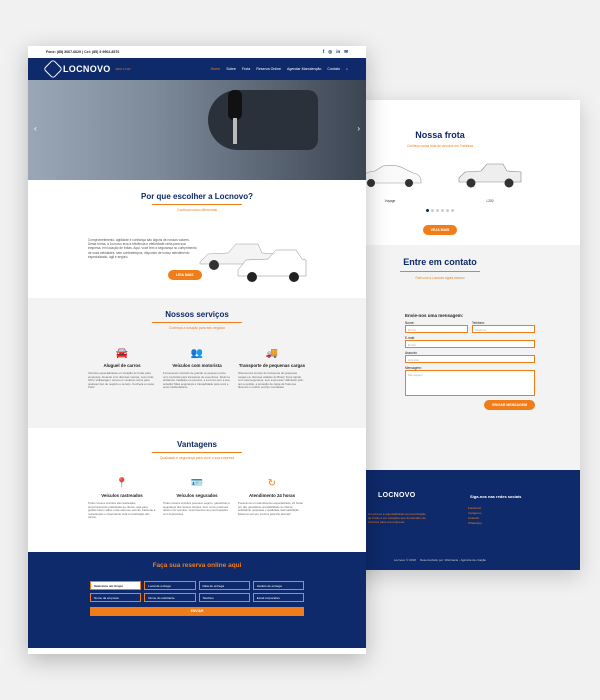 The image size is (600, 700). What do you see at coordinates (224, 585) in the screenshot?
I see `delivery-date-input: Data de entrega` at bounding box center [224, 585].